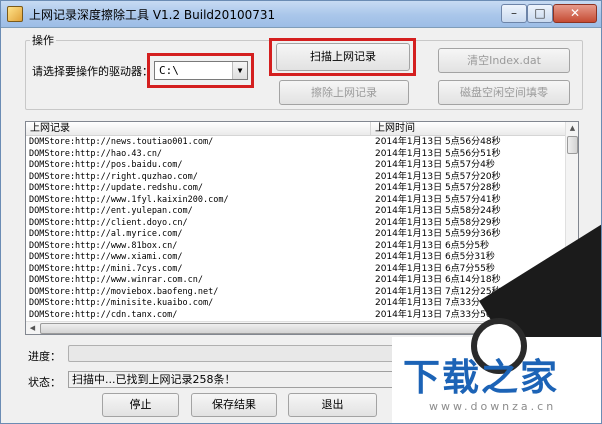  What do you see at coordinates (108, 222) in the screenshot?
I see `row-url: DOMStore:http://client.doyo.cn/` at bounding box center [108, 222].